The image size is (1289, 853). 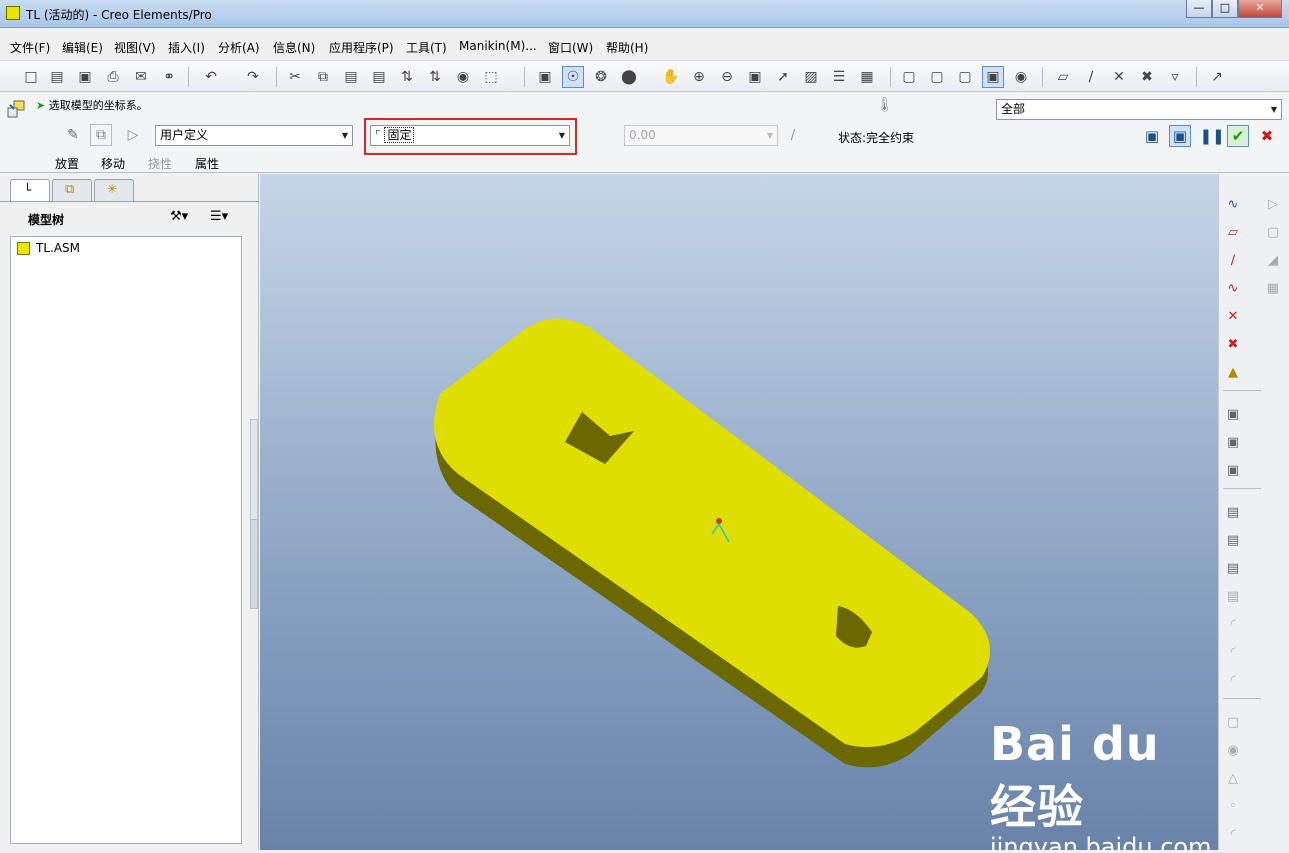 I want to click on merge-component-icon: ▤, so click(x=1233, y=568).